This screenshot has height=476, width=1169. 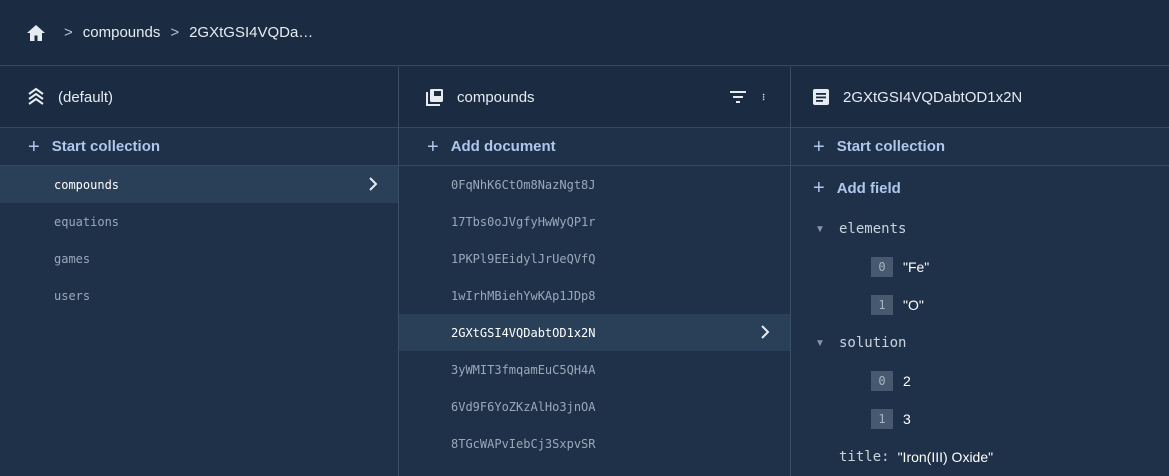 I want to click on field-elements: ▼ elements, so click(x=980, y=229).